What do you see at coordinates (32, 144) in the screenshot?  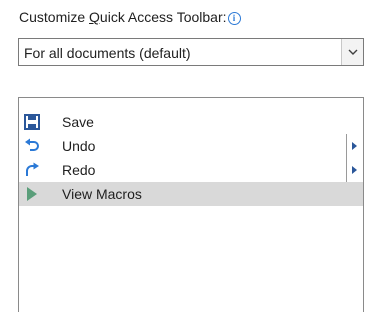 I see `undo-icon` at bounding box center [32, 144].